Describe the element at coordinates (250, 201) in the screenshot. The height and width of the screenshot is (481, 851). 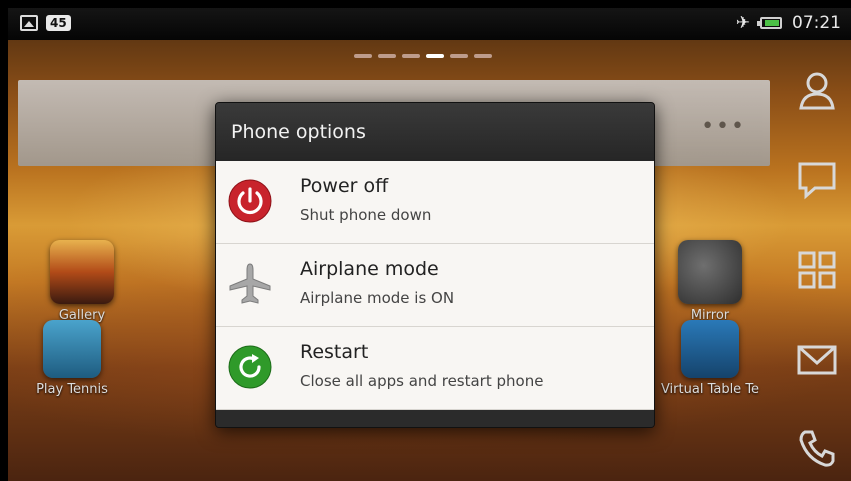
I see `power-icon` at that location.